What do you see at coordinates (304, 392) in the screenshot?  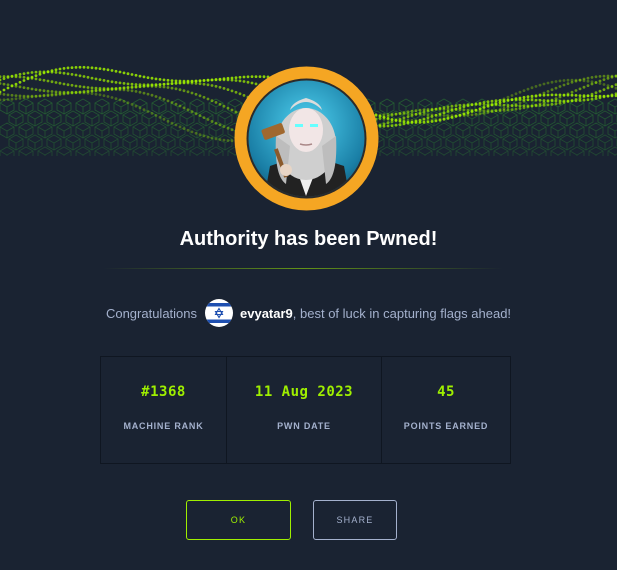 I see `stat-value: 11 Aug 2023` at bounding box center [304, 392].